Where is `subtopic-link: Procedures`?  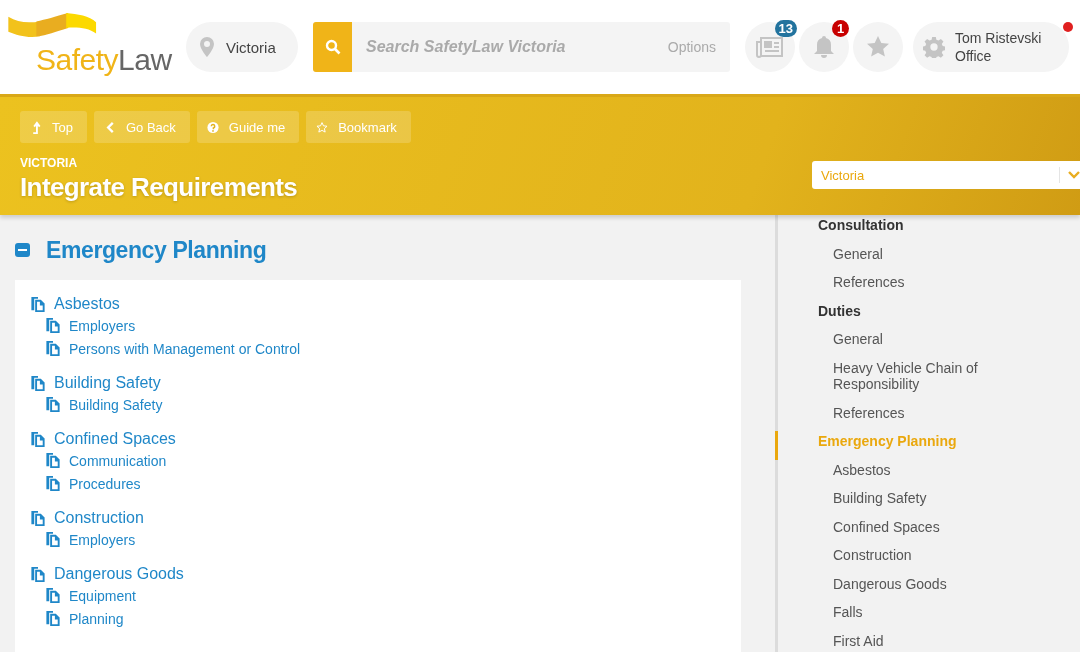 subtopic-link: Procedures is located at coordinates (385, 483).